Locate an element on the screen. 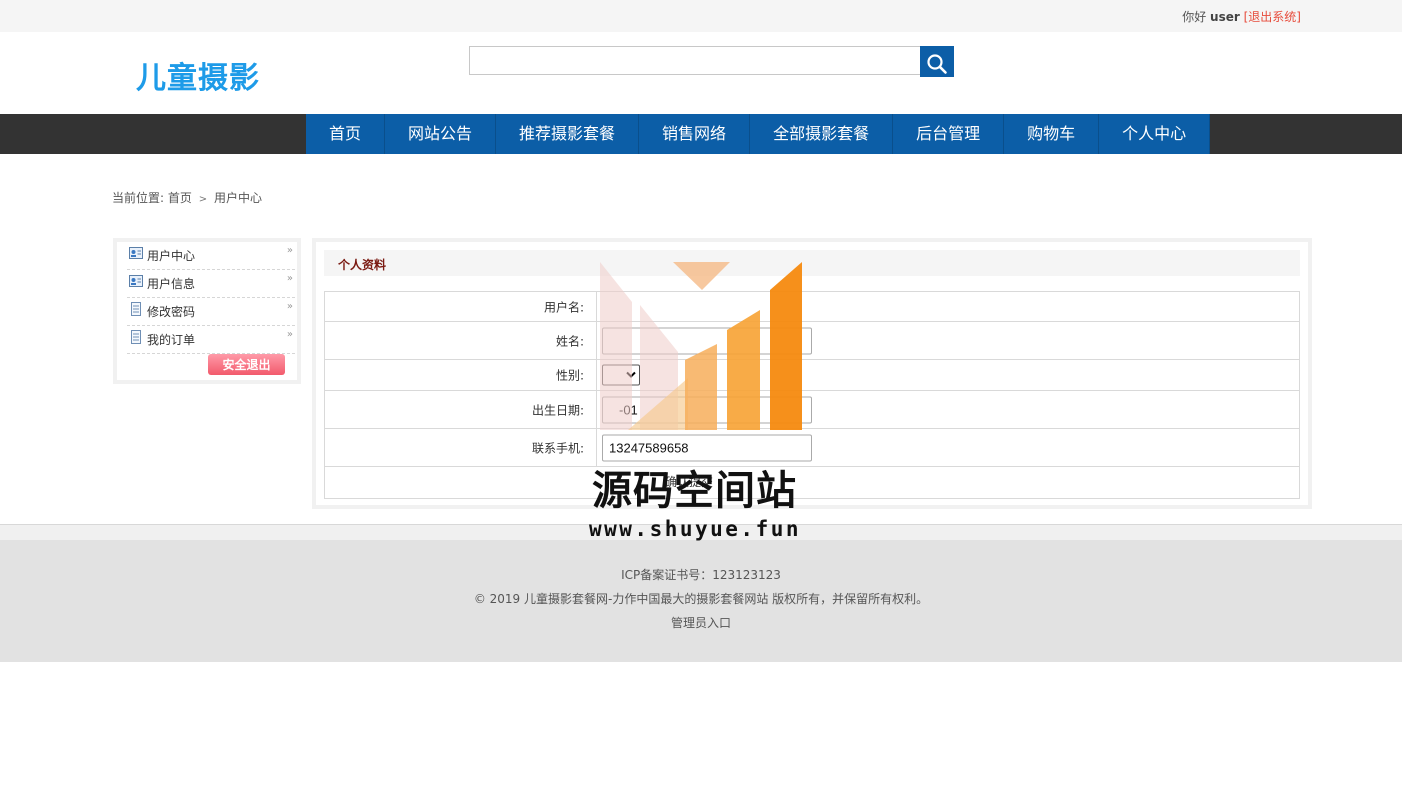 This screenshot has height=807, width=1402. watermark-url: www.shuyue.fun is located at coordinates (695, 529).